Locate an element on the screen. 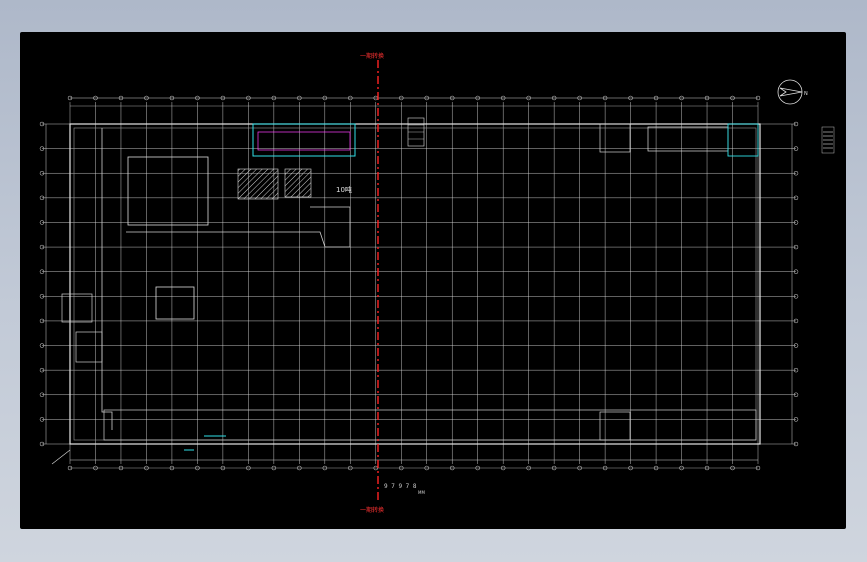 The image size is (867, 562). equipment-mark-top is located at coordinates (416, 132).